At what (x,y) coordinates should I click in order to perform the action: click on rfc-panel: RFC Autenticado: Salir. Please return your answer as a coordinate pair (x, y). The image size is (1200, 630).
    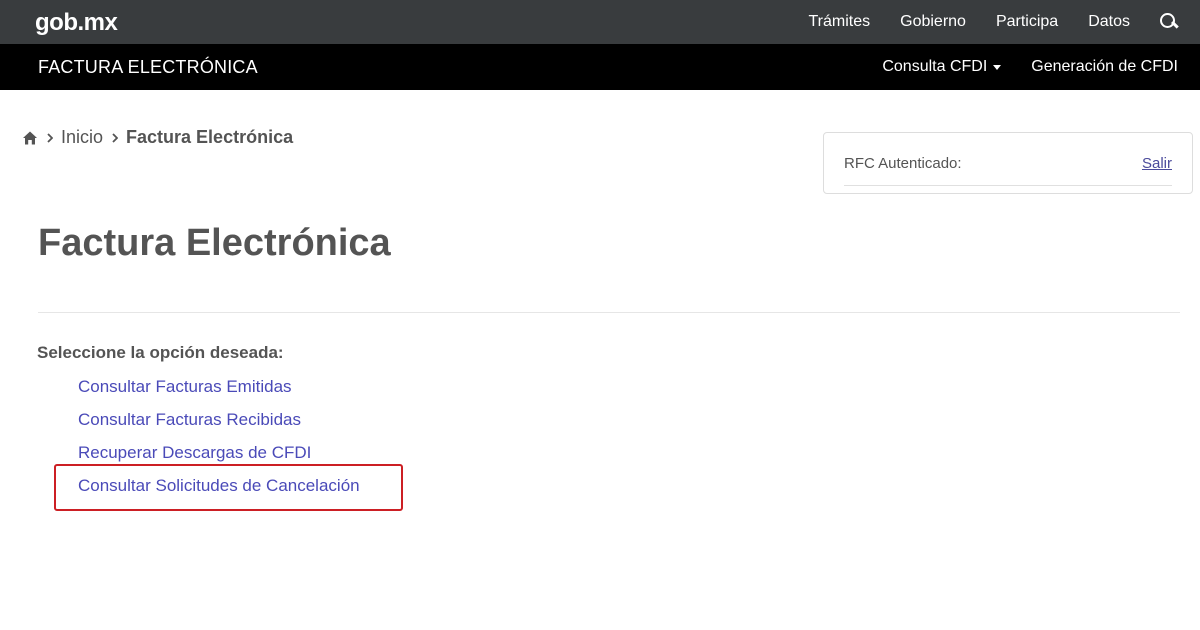
    Looking at the image, I should click on (1008, 163).